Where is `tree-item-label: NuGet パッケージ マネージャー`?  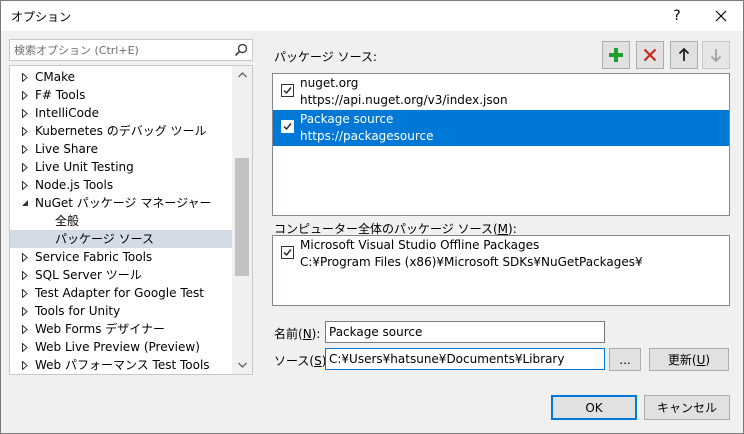 tree-item-label: NuGet パッケージ マネージャー is located at coordinates (123, 203).